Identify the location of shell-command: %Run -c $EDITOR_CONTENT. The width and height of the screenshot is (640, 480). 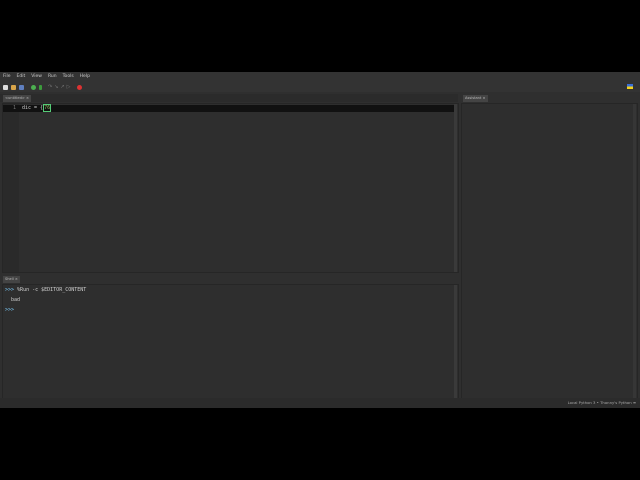
(51, 290).